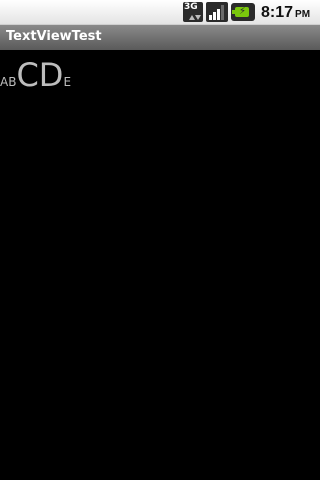 The width and height of the screenshot is (320, 480). Describe the element at coordinates (191, 7) in the screenshot. I see `network-type-label: 3G` at that location.